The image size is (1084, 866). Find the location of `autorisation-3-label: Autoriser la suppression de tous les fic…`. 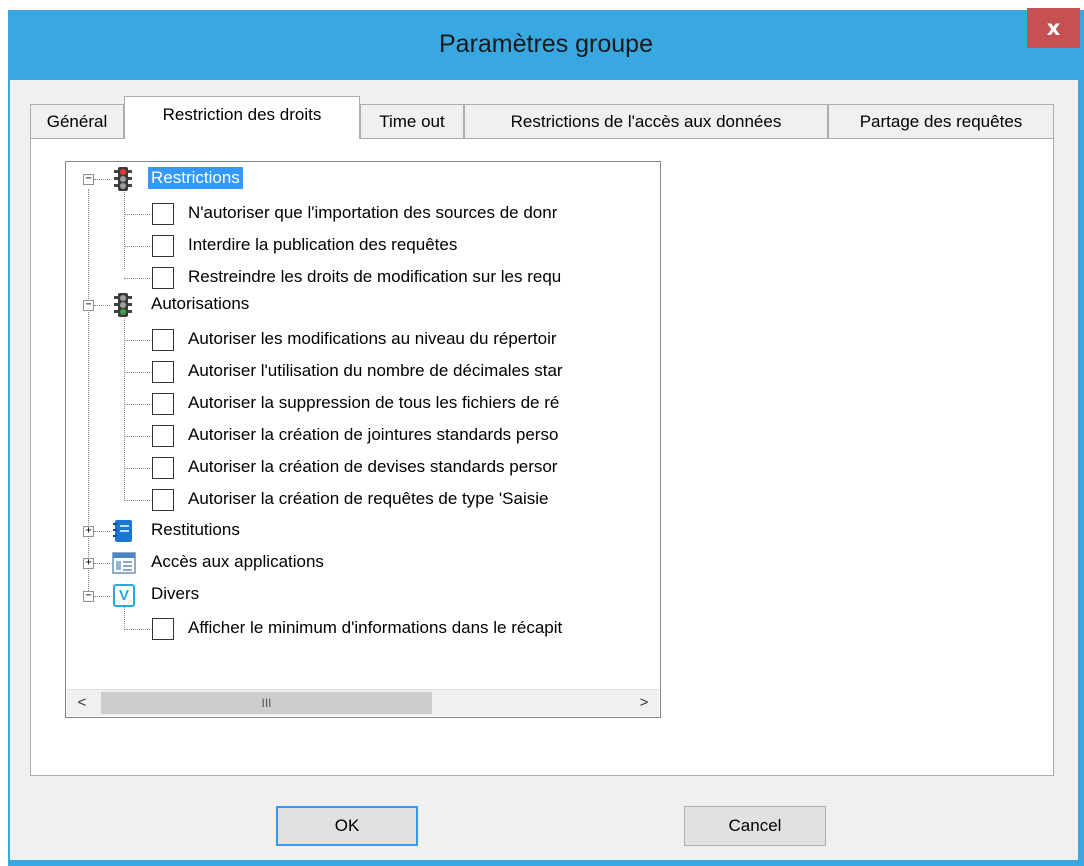

autorisation-3-label: Autoriser la suppression de tous les fic… is located at coordinates (374, 402).